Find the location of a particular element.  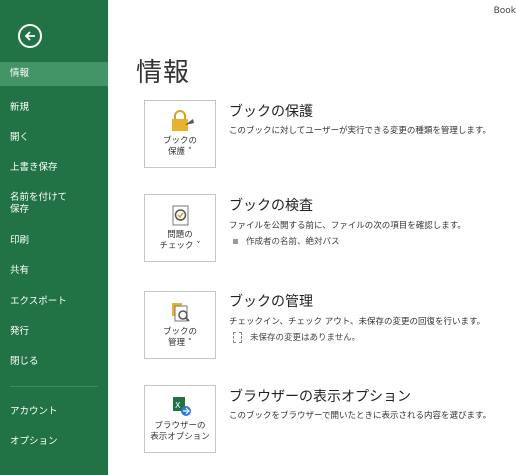

sidebar-item-share: 共有 is located at coordinates (54, 271).